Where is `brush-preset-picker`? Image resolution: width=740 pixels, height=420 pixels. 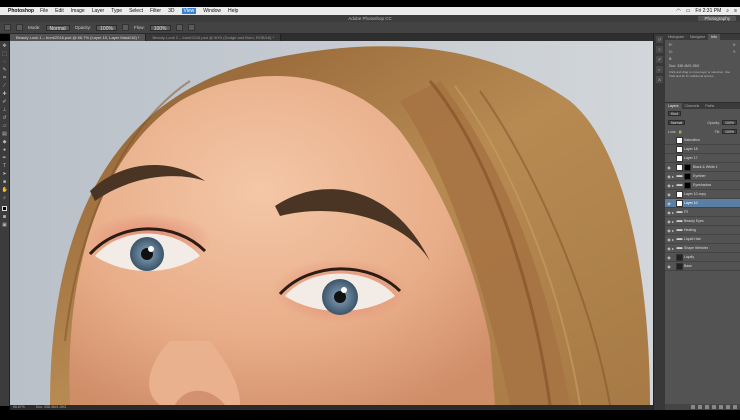 brush-preset-picker is located at coordinates (19, 27).